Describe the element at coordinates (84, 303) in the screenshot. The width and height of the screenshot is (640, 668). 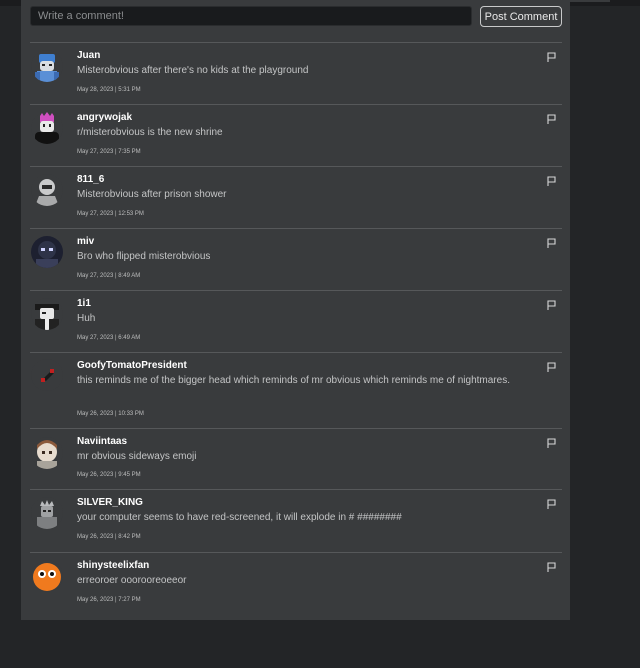
I see `comment-username: 1i1` at that location.